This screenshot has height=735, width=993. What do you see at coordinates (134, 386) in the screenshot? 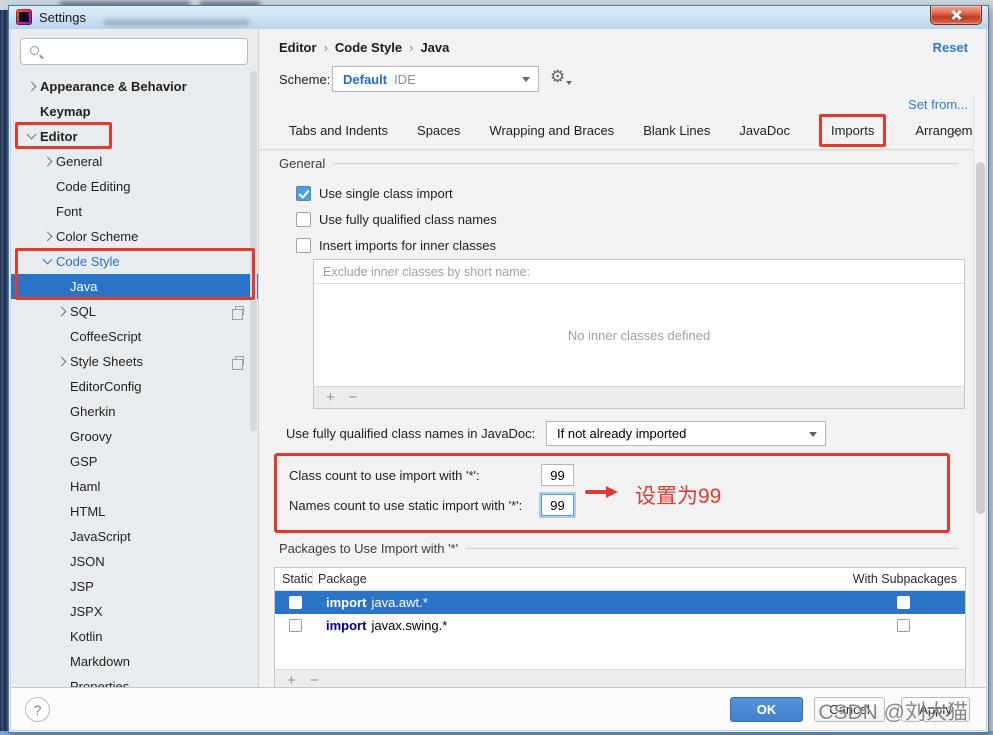
I see `sidebar-item-editorconfig: EditorConfig` at bounding box center [134, 386].